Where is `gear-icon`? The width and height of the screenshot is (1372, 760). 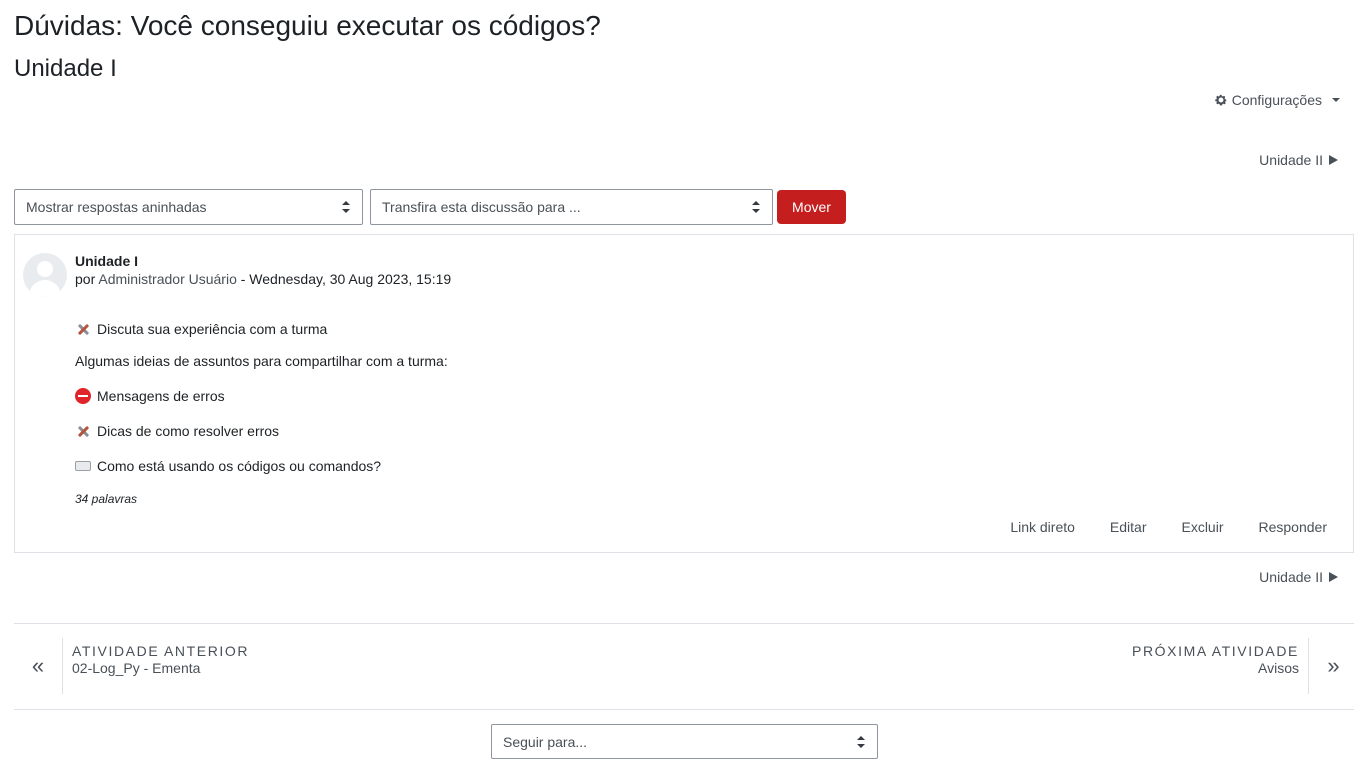
gear-icon is located at coordinates (1220, 100).